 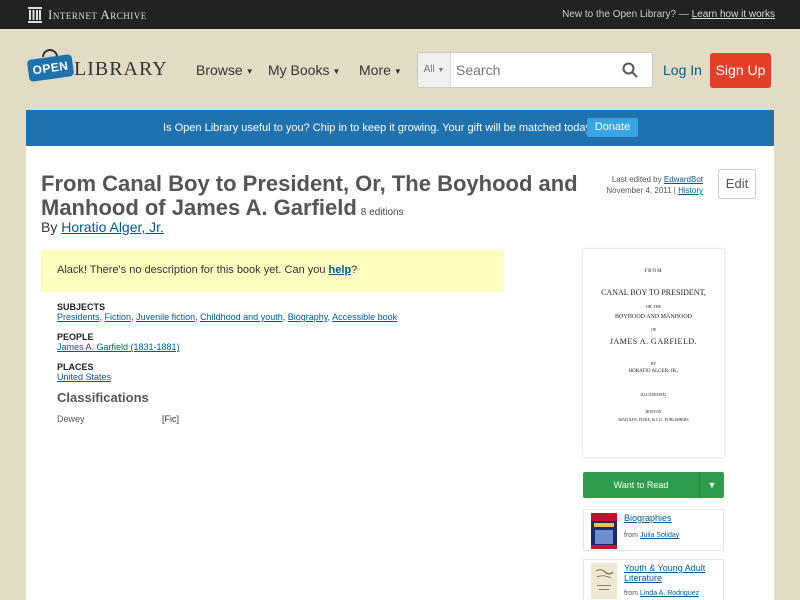 I want to click on byline: By Horatio Alger, Jr., so click(x=102, y=227).